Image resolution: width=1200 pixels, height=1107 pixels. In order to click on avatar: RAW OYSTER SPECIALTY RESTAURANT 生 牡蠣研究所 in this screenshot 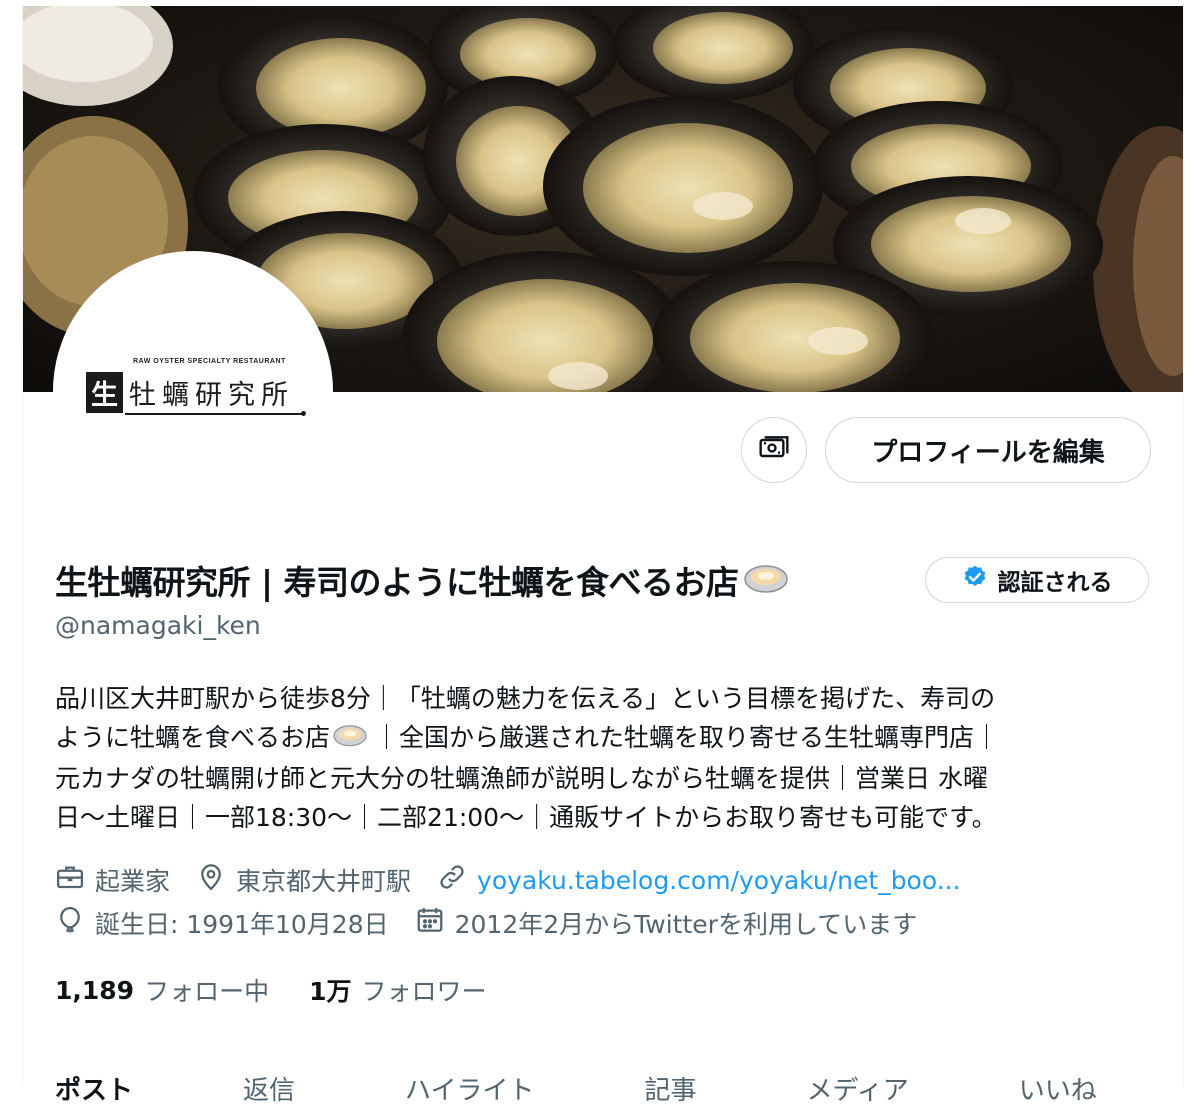, I will do `click(193, 391)`.